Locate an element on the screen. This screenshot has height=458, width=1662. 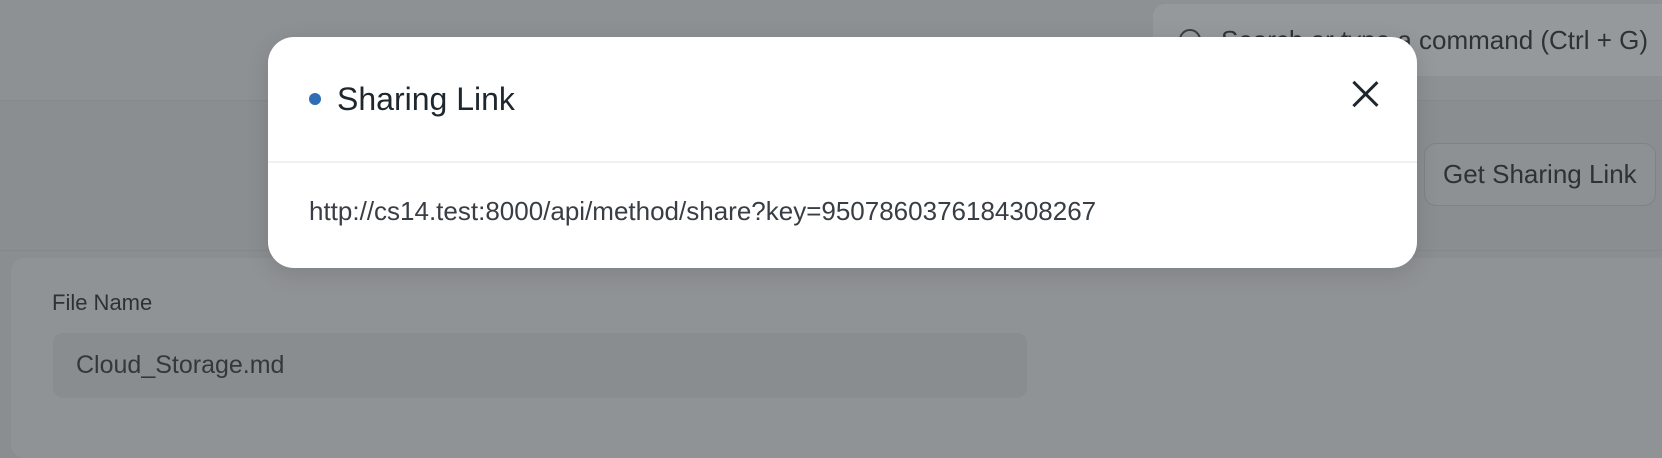
file-name-label: File Name is located at coordinates (102, 302).